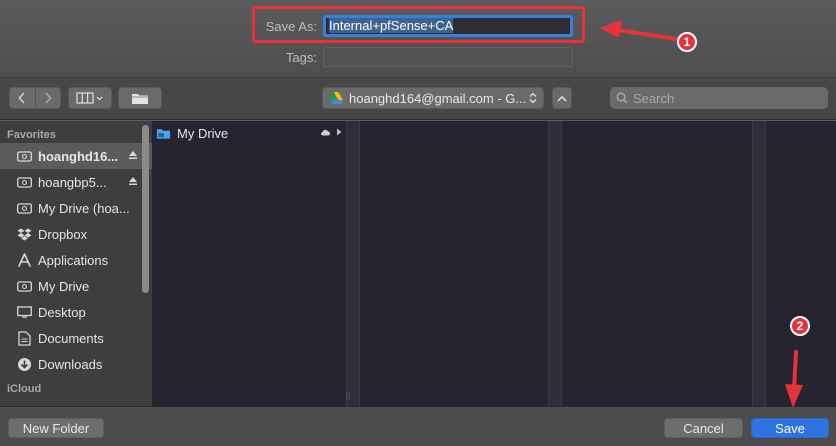 Image resolution: width=836 pixels, height=446 pixels. Describe the element at coordinates (348, 395) in the screenshot. I see `column-resize-grip: ||` at that location.